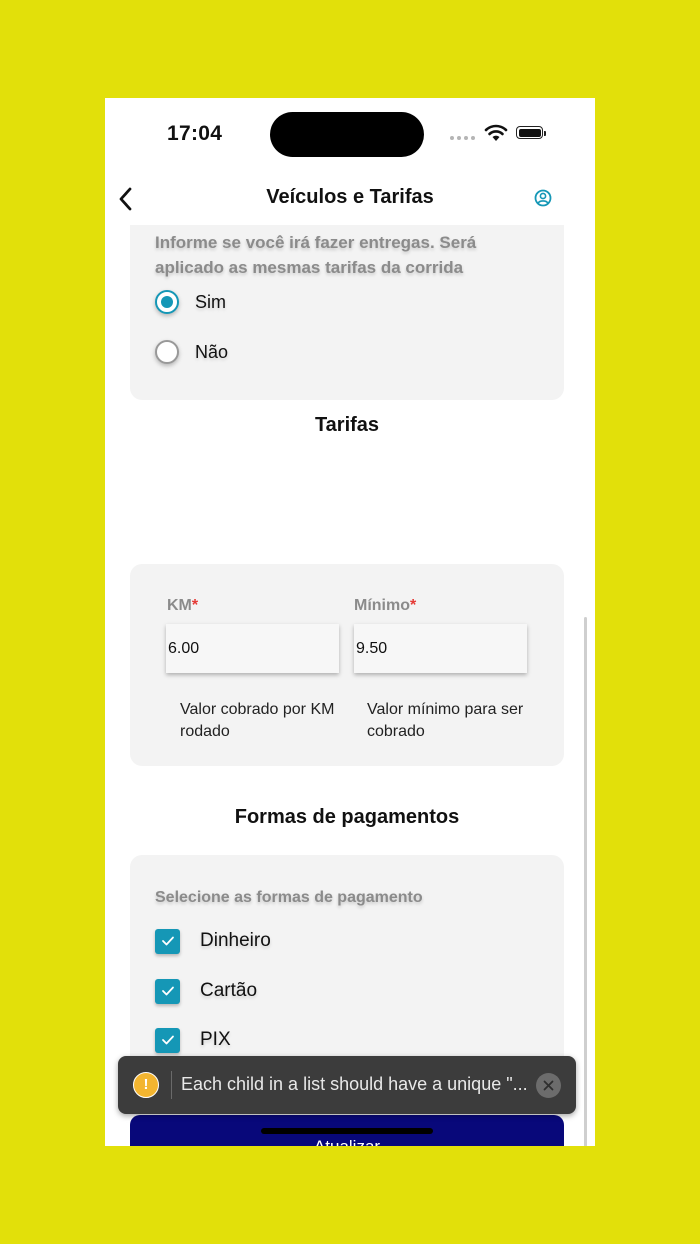 This screenshot has width=700, height=1244. Describe the element at coordinates (195, 133) in the screenshot. I see `status-time: 17:04` at that location.